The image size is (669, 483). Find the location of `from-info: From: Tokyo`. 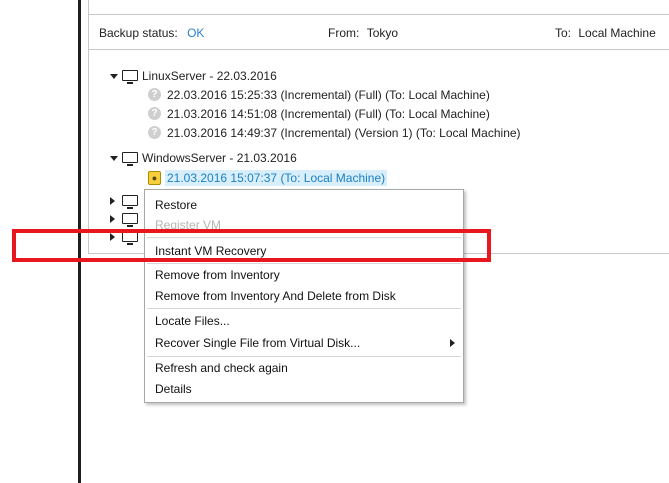

from-info: From: Tokyo is located at coordinates (363, 33).